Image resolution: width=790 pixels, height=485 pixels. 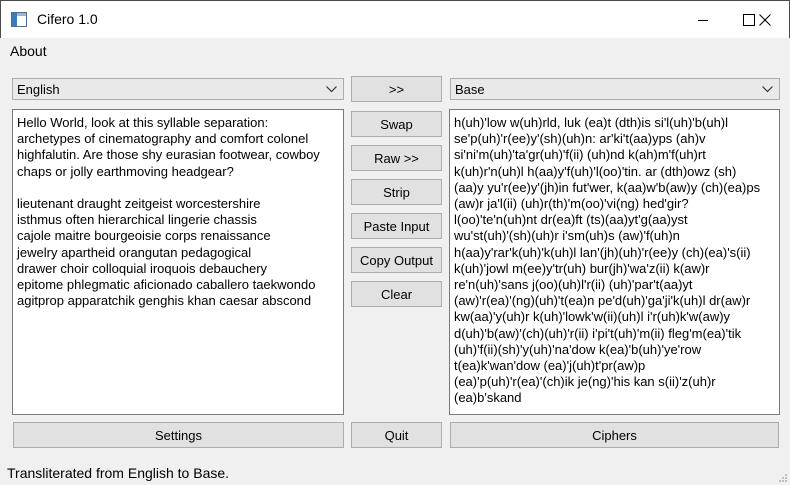 What do you see at coordinates (614, 435) in the screenshot?
I see `ciphers-button: Ciphers` at bounding box center [614, 435].